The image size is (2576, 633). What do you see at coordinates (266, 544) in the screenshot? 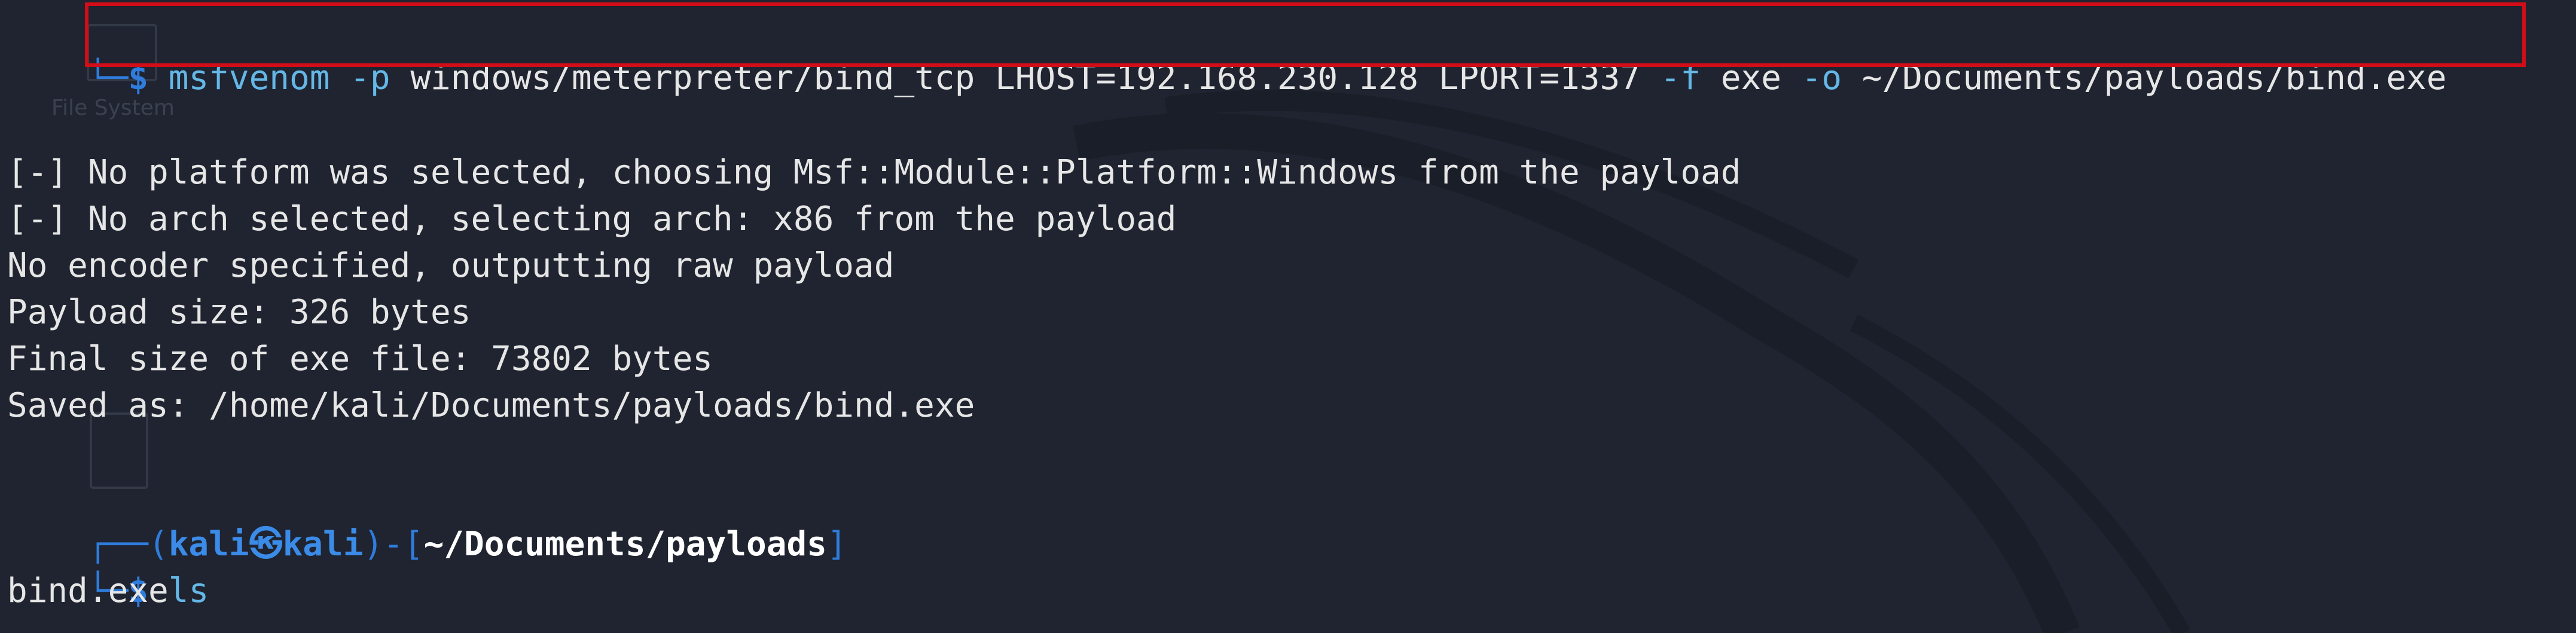
I see `prompt-at-symbol: ㉿` at bounding box center [266, 544].